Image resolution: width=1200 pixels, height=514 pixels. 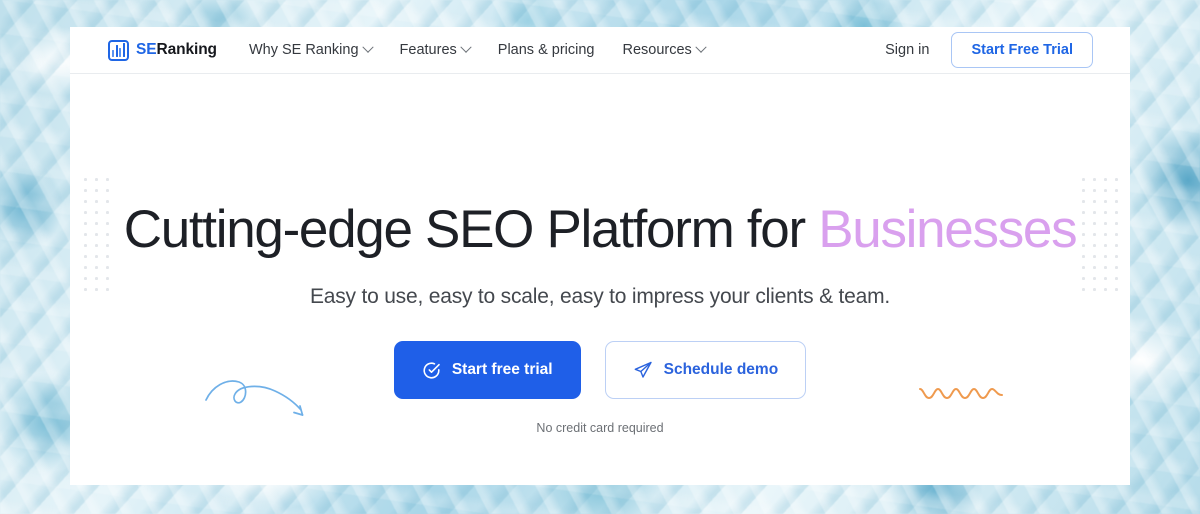 I want to click on page-title: Cutting-edge SEO Platform for Businesses, so click(x=600, y=229).